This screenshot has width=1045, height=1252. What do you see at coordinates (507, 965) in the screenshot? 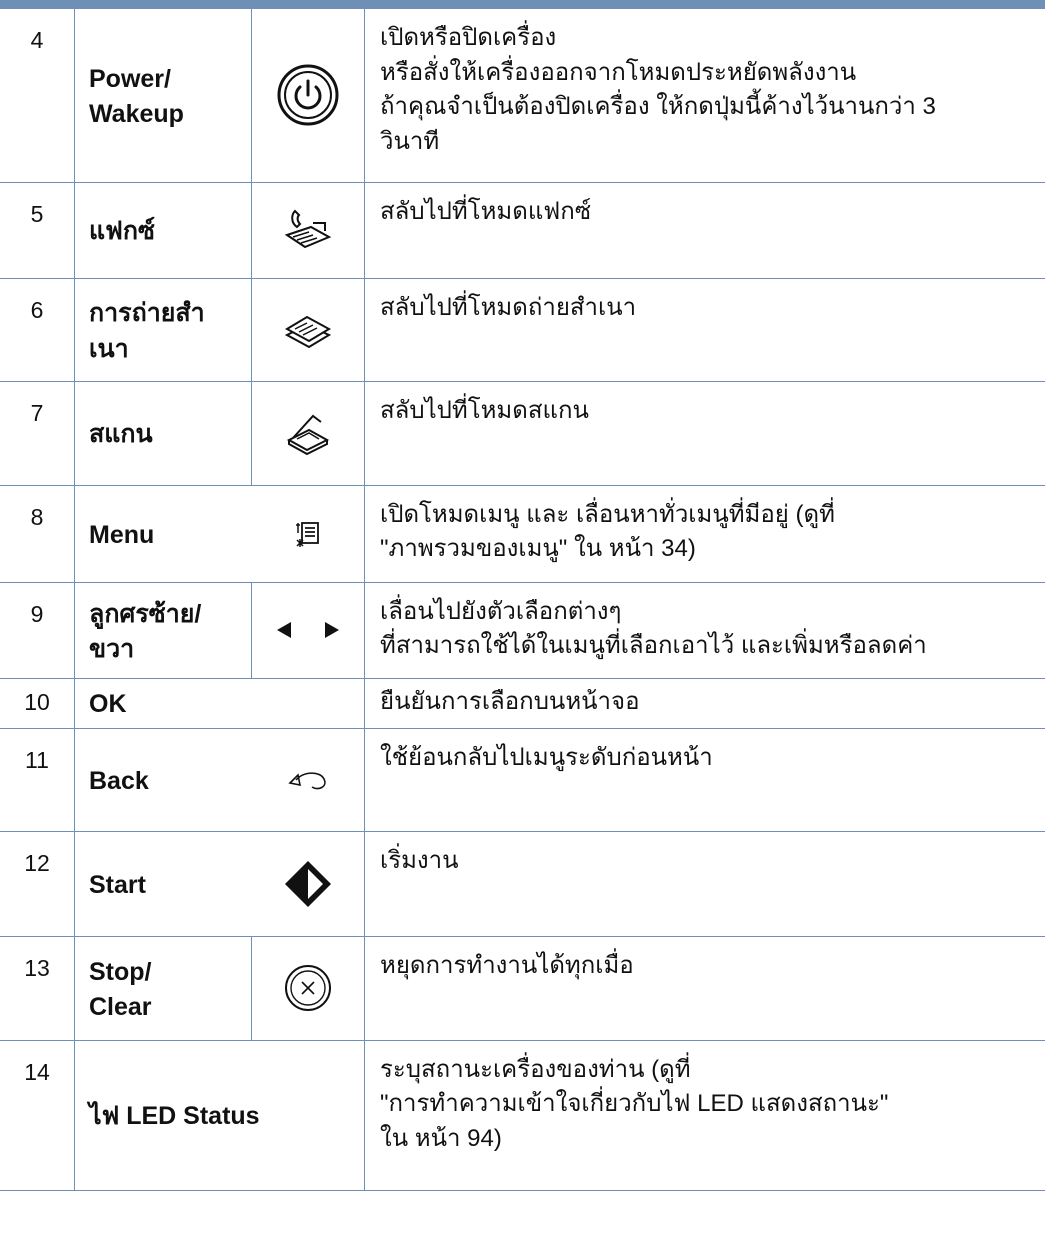
I see `description-line: หยุดการทำงานได้ทุกเมื่อ` at bounding box center [507, 965].